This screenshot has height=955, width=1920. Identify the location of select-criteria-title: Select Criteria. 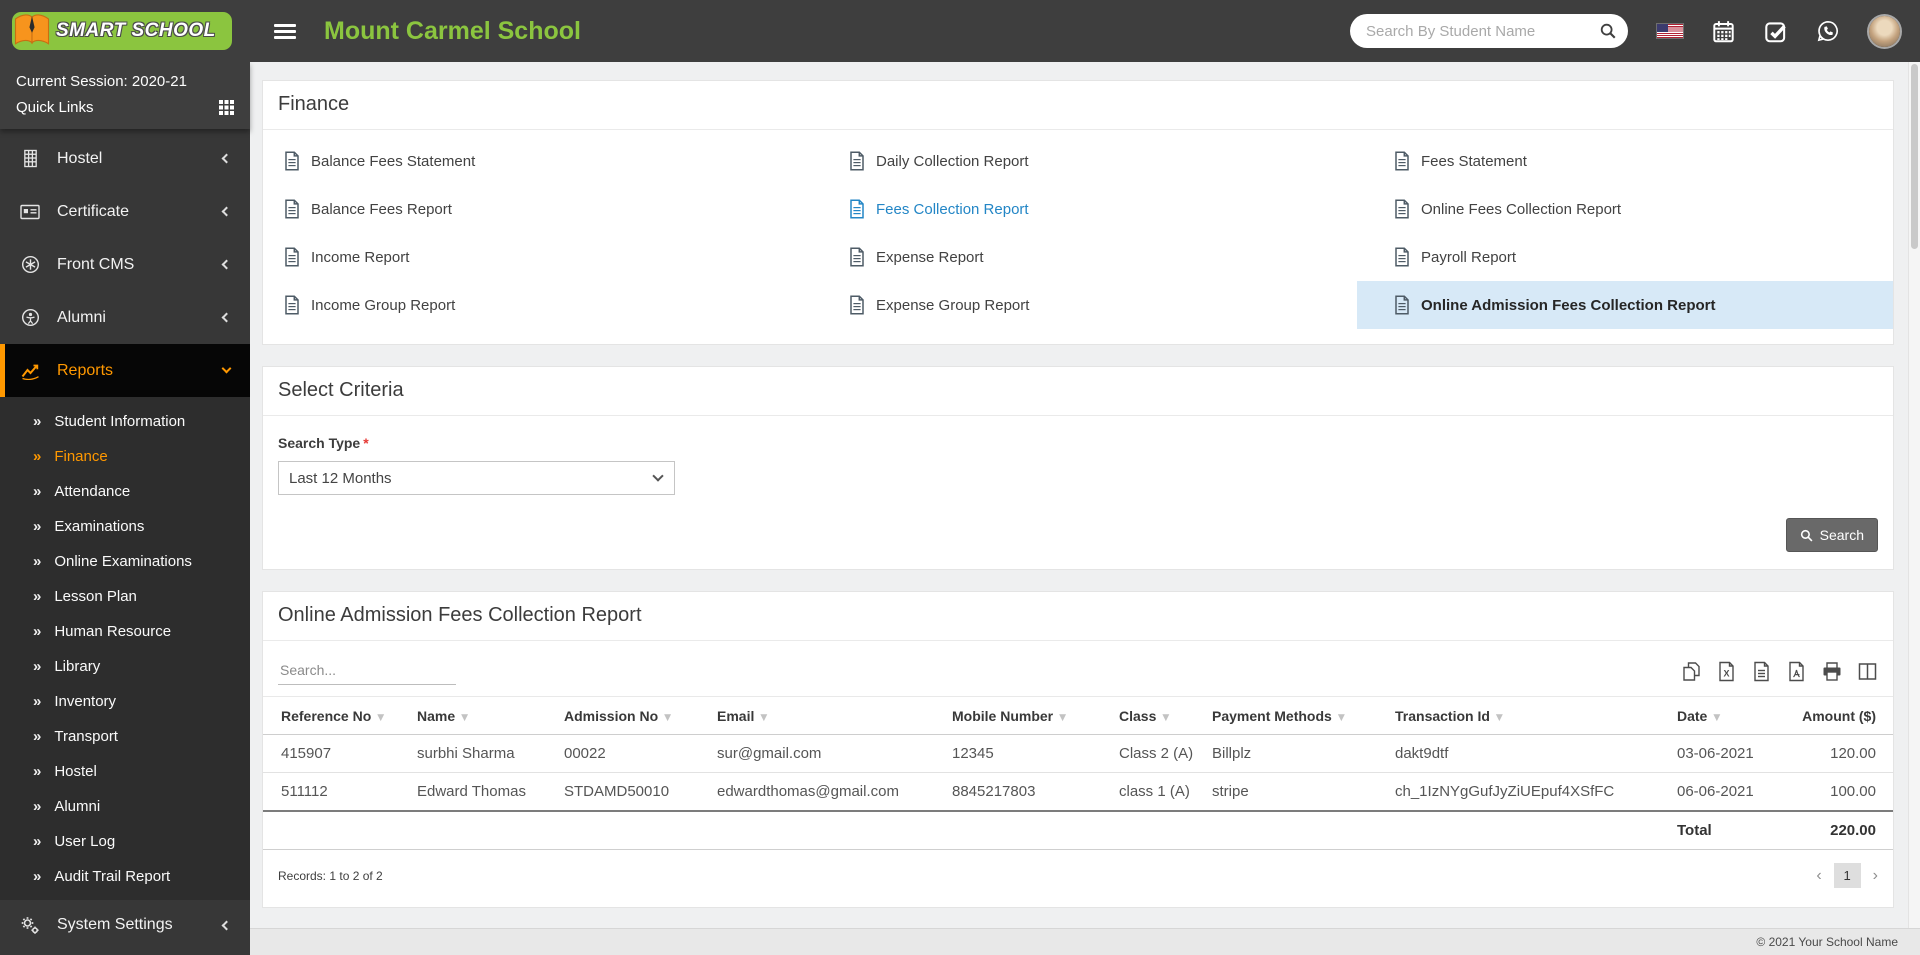
(1078, 391).